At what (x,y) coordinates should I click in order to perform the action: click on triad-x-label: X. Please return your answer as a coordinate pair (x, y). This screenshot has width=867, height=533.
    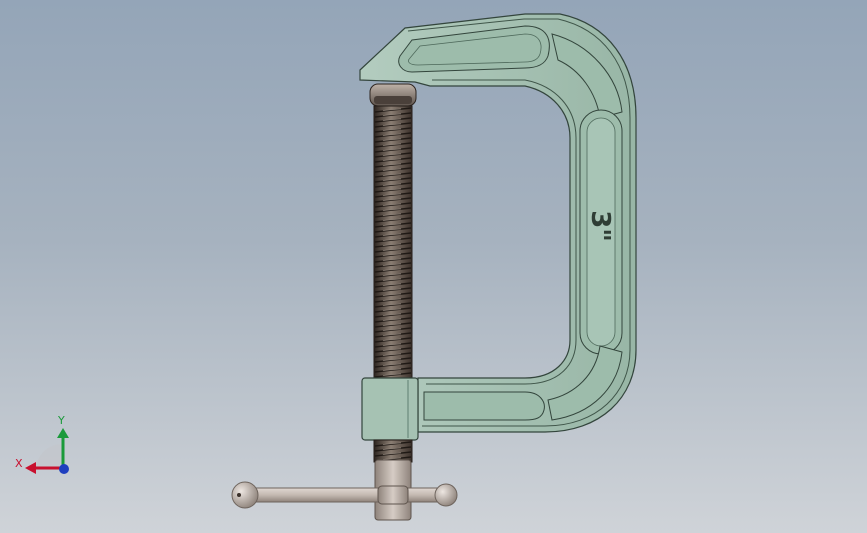
    Looking at the image, I should click on (19, 463).